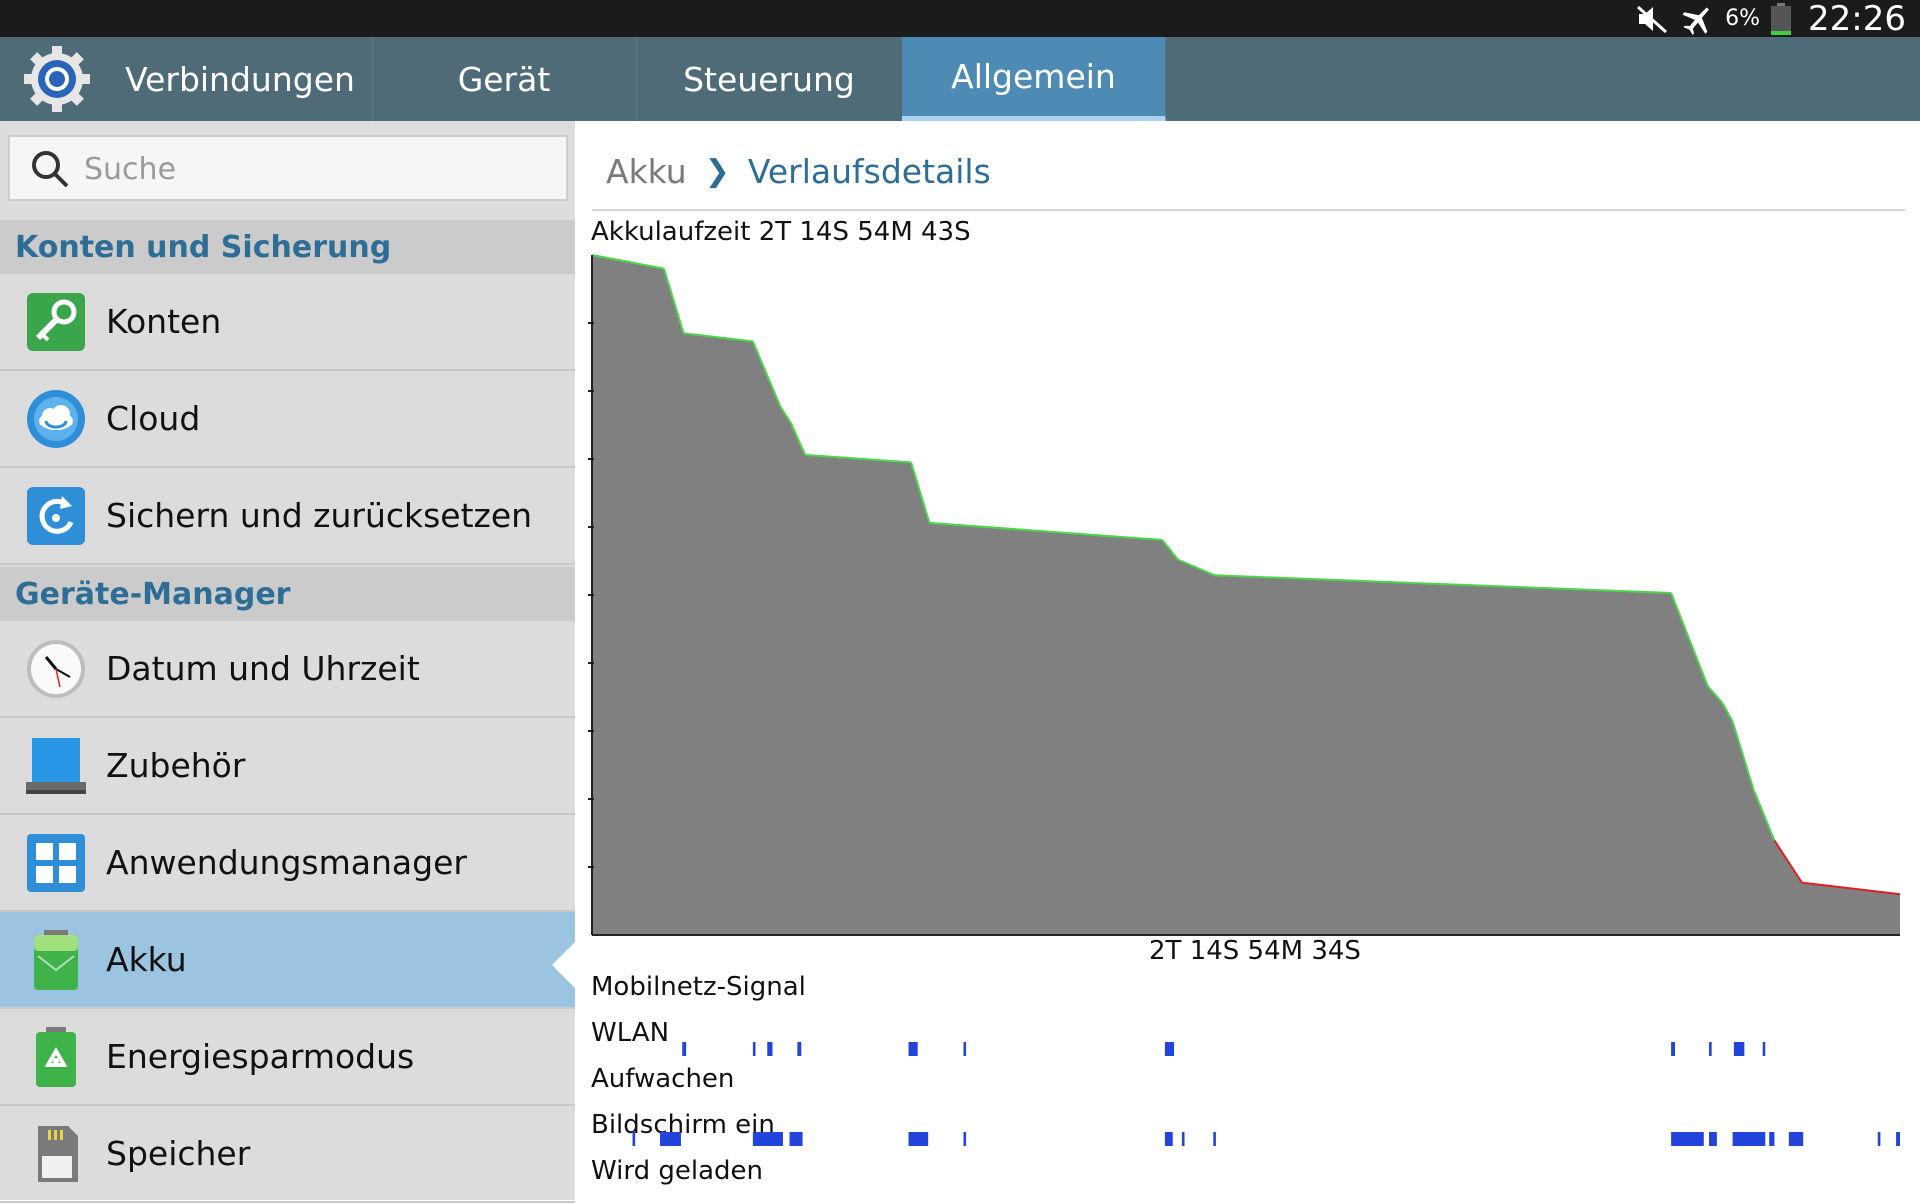 Image resolution: width=1920 pixels, height=1203 pixels. Describe the element at coordinates (677, 1171) in the screenshot. I see `track-label-wird-geladen: Wird geladen` at that location.